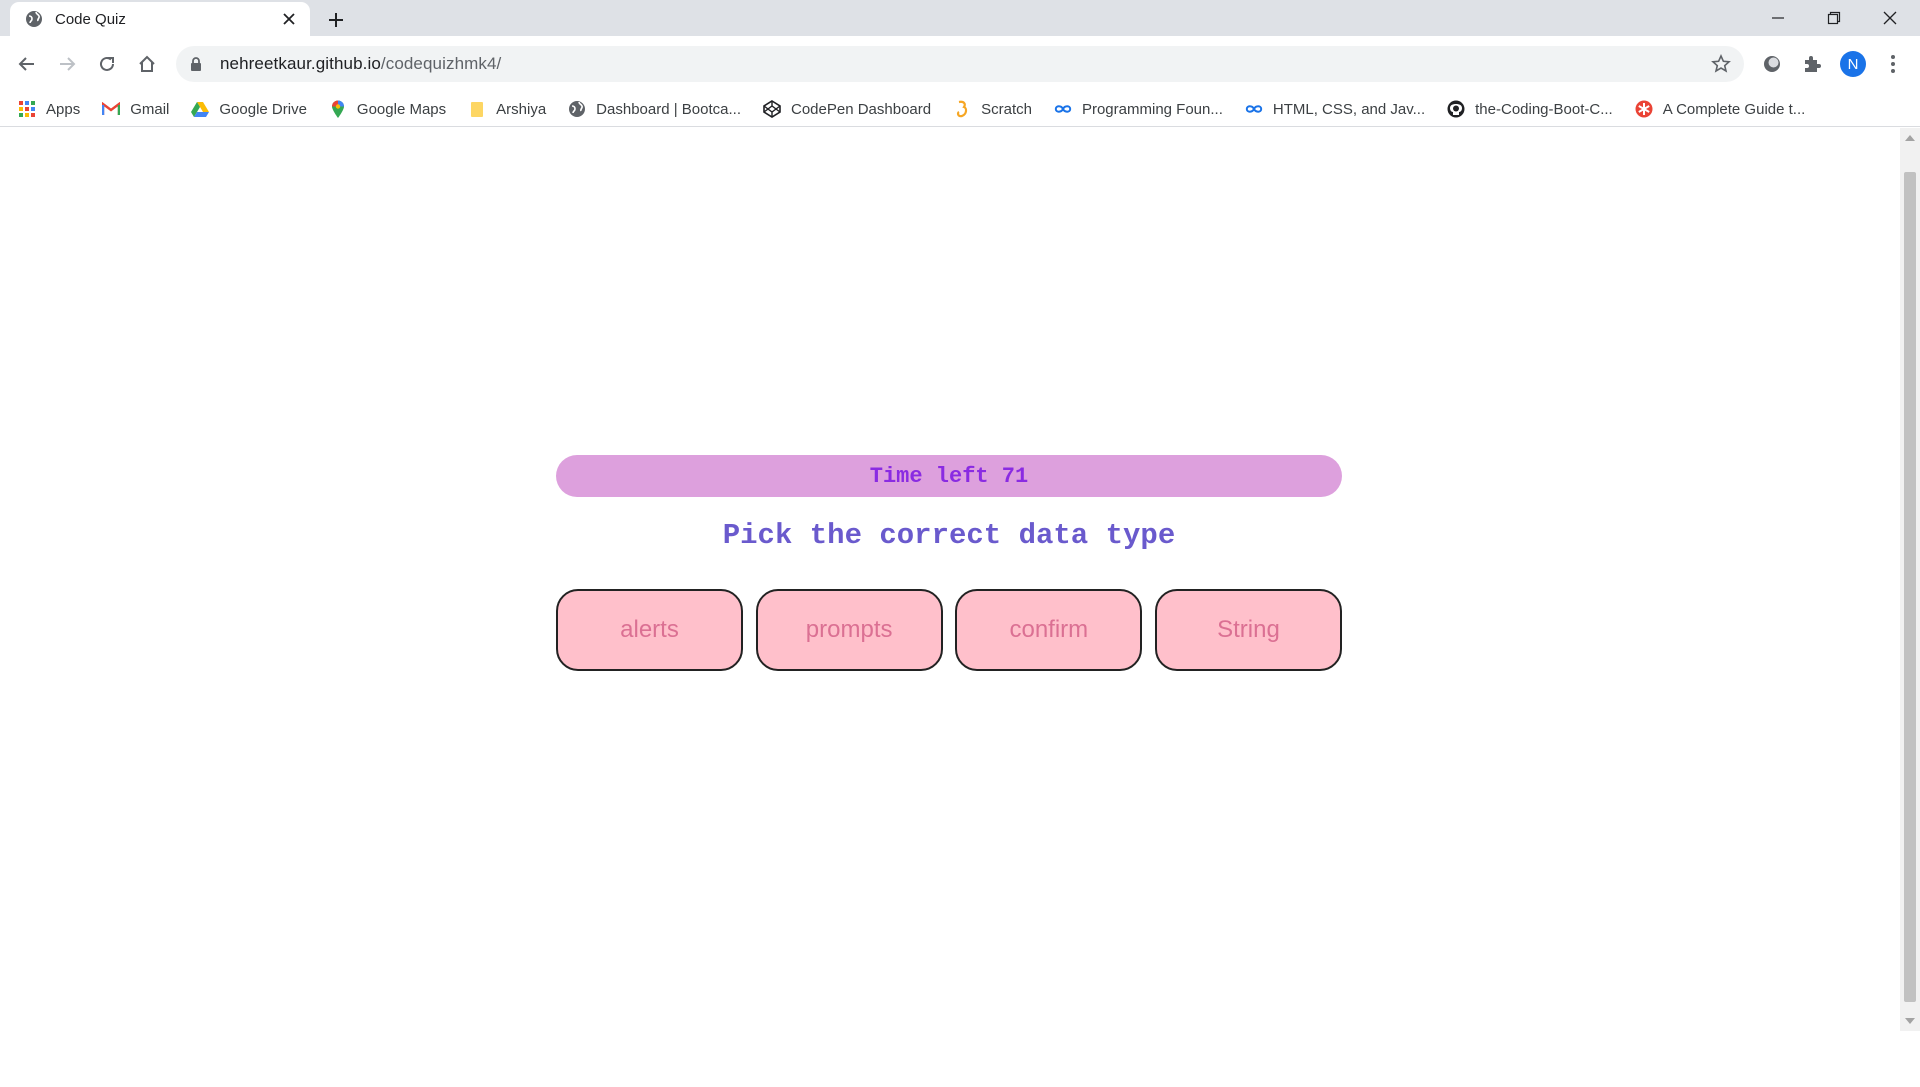 Image resolution: width=1920 pixels, height=1087 pixels. What do you see at coordinates (949, 630) in the screenshot?
I see `answer-options: alerts prompts confirm String` at bounding box center [949, 630].